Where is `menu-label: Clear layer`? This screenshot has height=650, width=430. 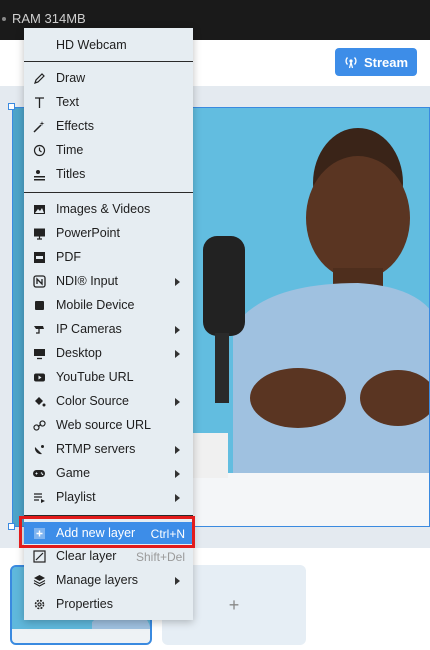
menu-label: Clear layer is located at coordinates (86, 556).